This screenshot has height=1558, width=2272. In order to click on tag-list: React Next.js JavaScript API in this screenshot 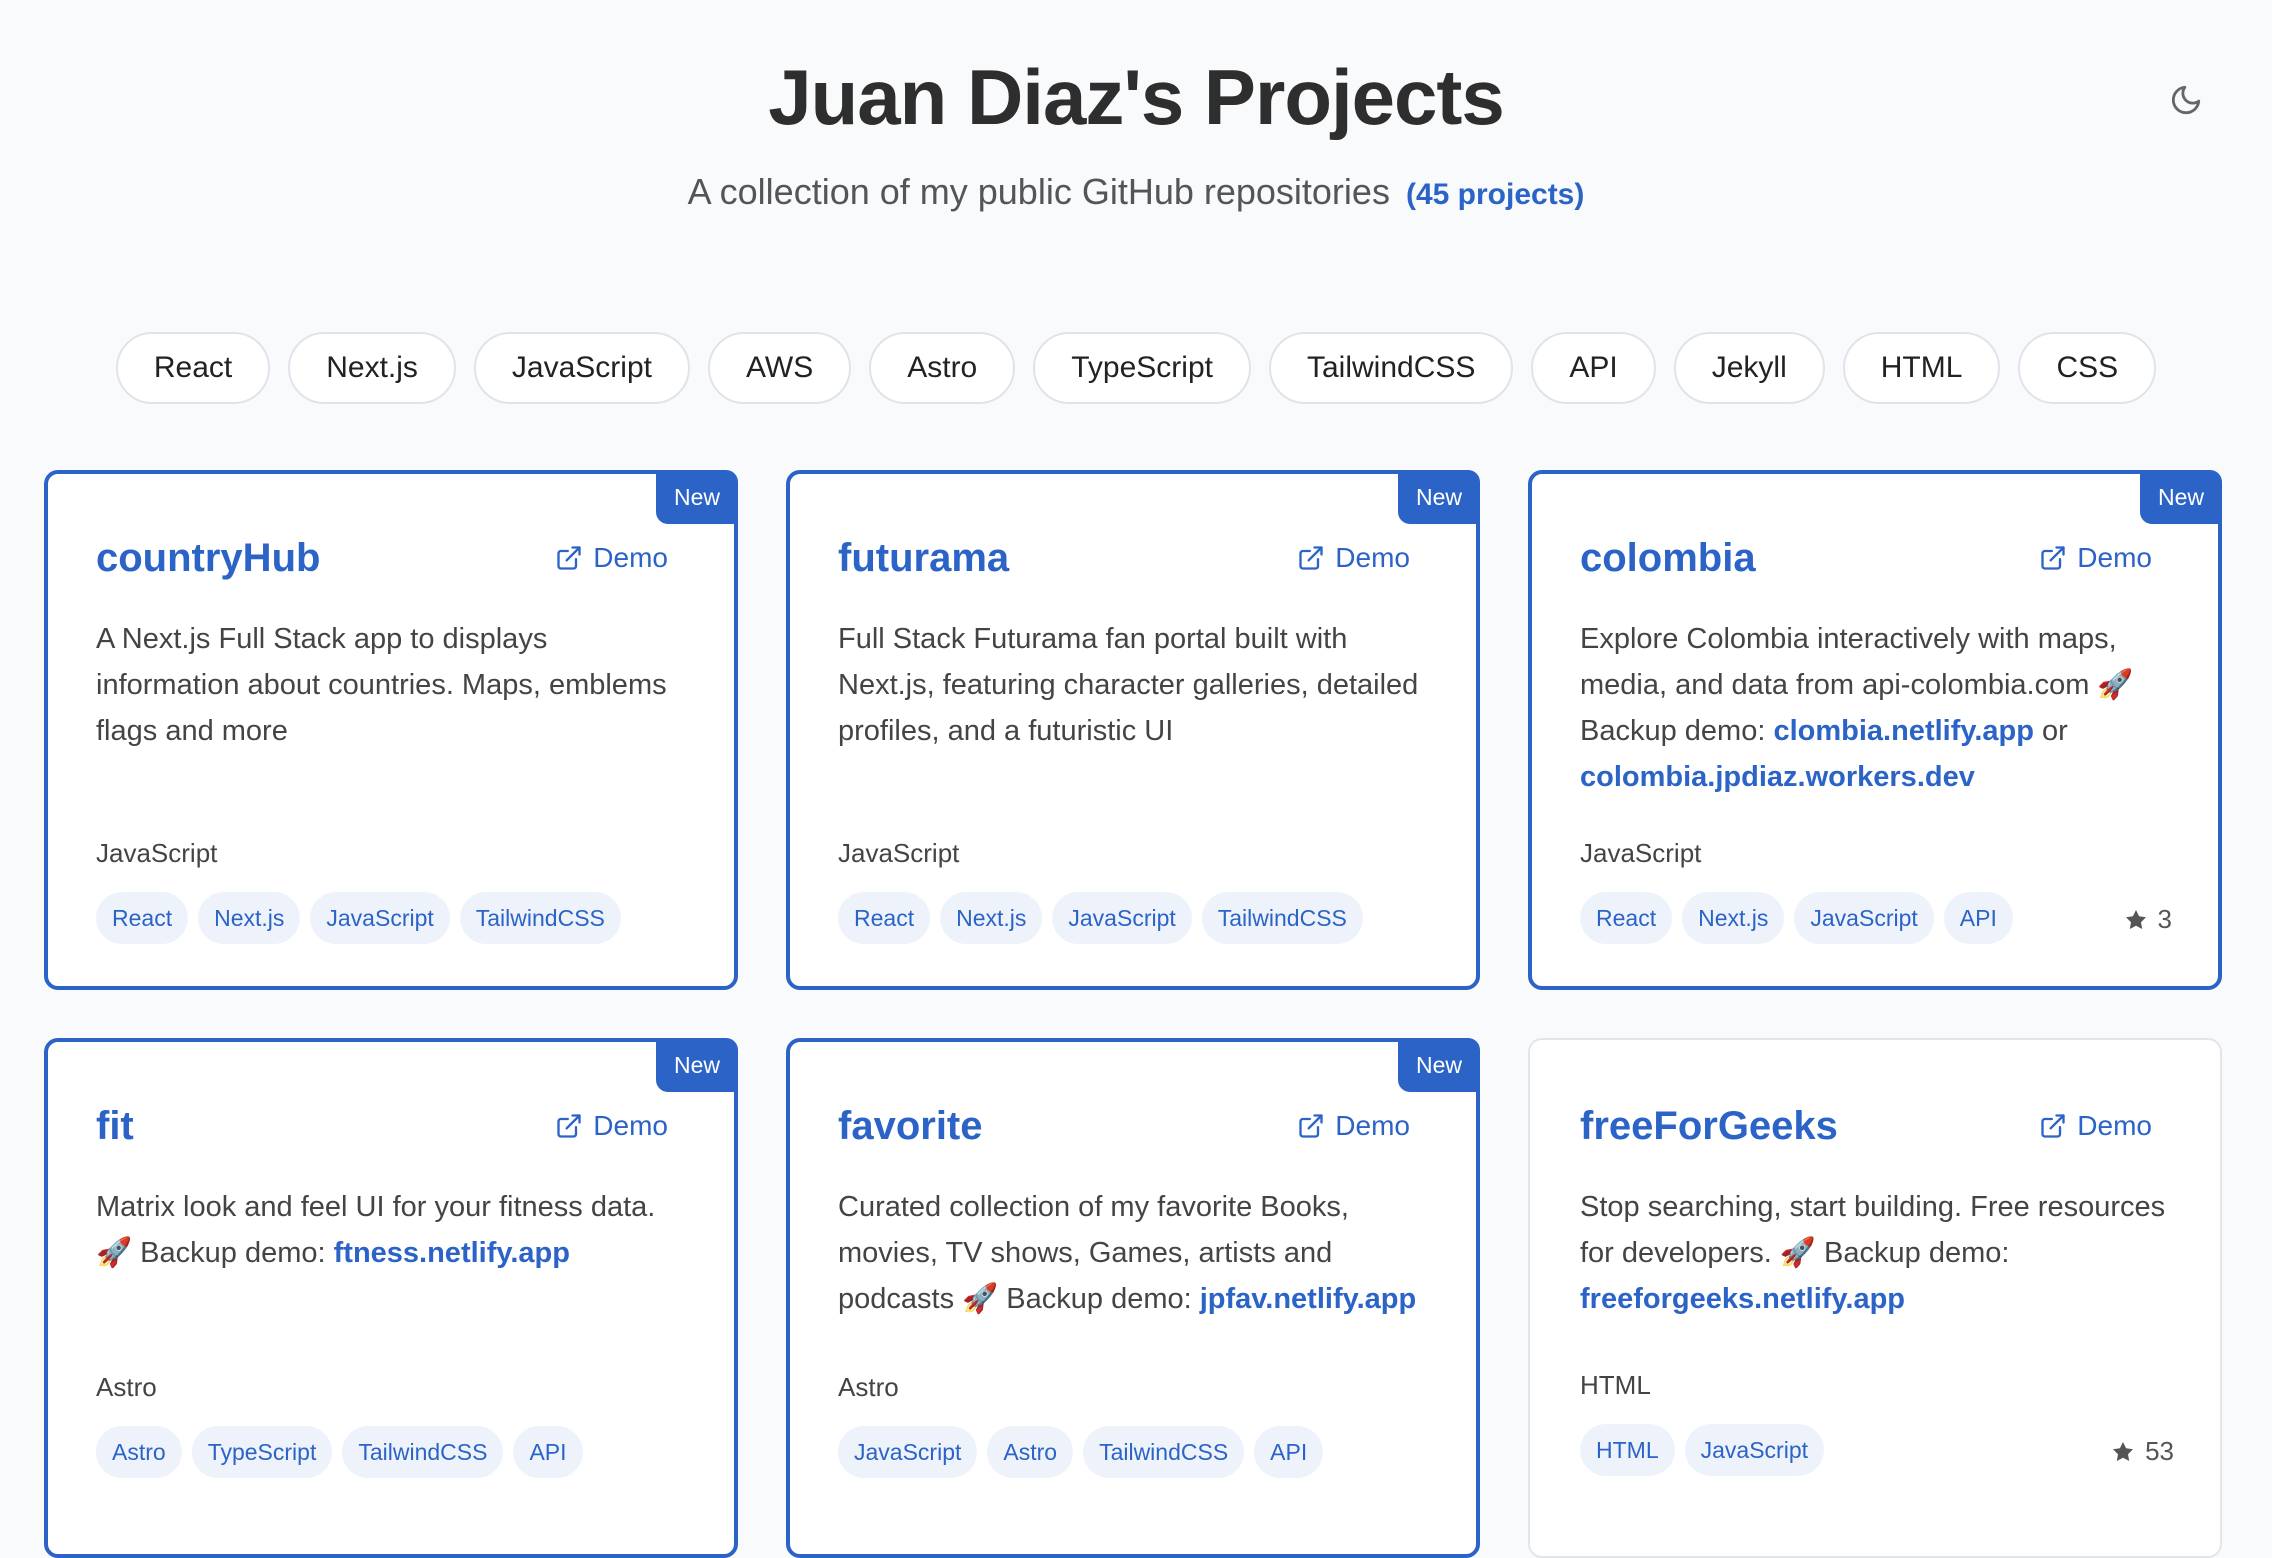, I will do `click(1796, 918)`.